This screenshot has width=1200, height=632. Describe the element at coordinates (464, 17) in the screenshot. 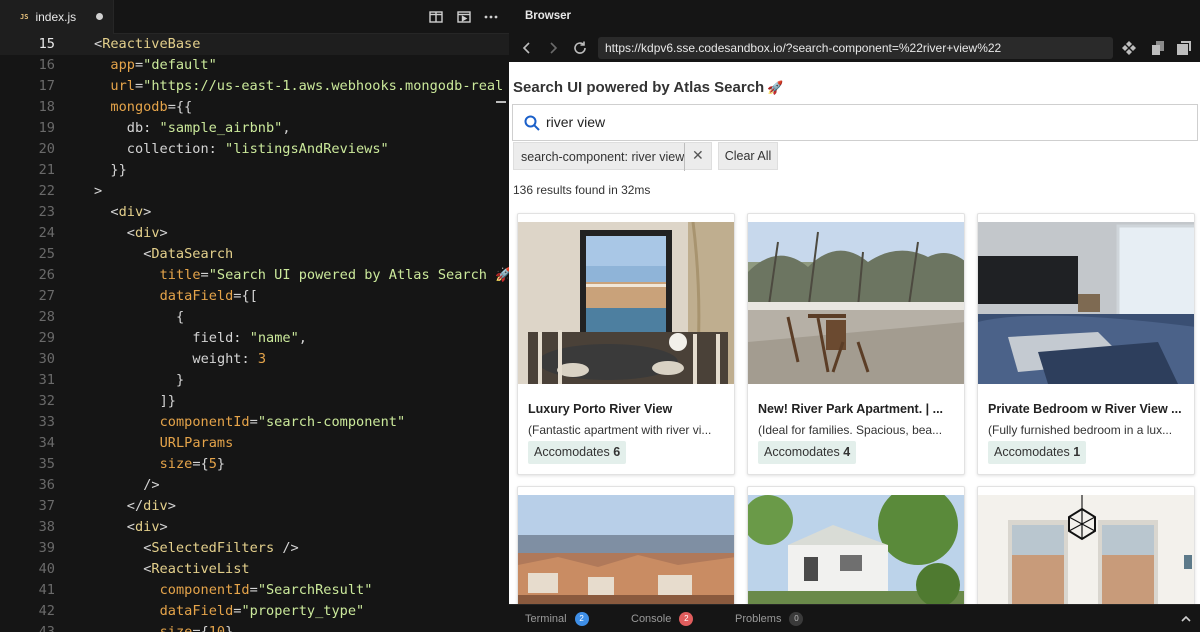

I see `preview-icon` at that location.